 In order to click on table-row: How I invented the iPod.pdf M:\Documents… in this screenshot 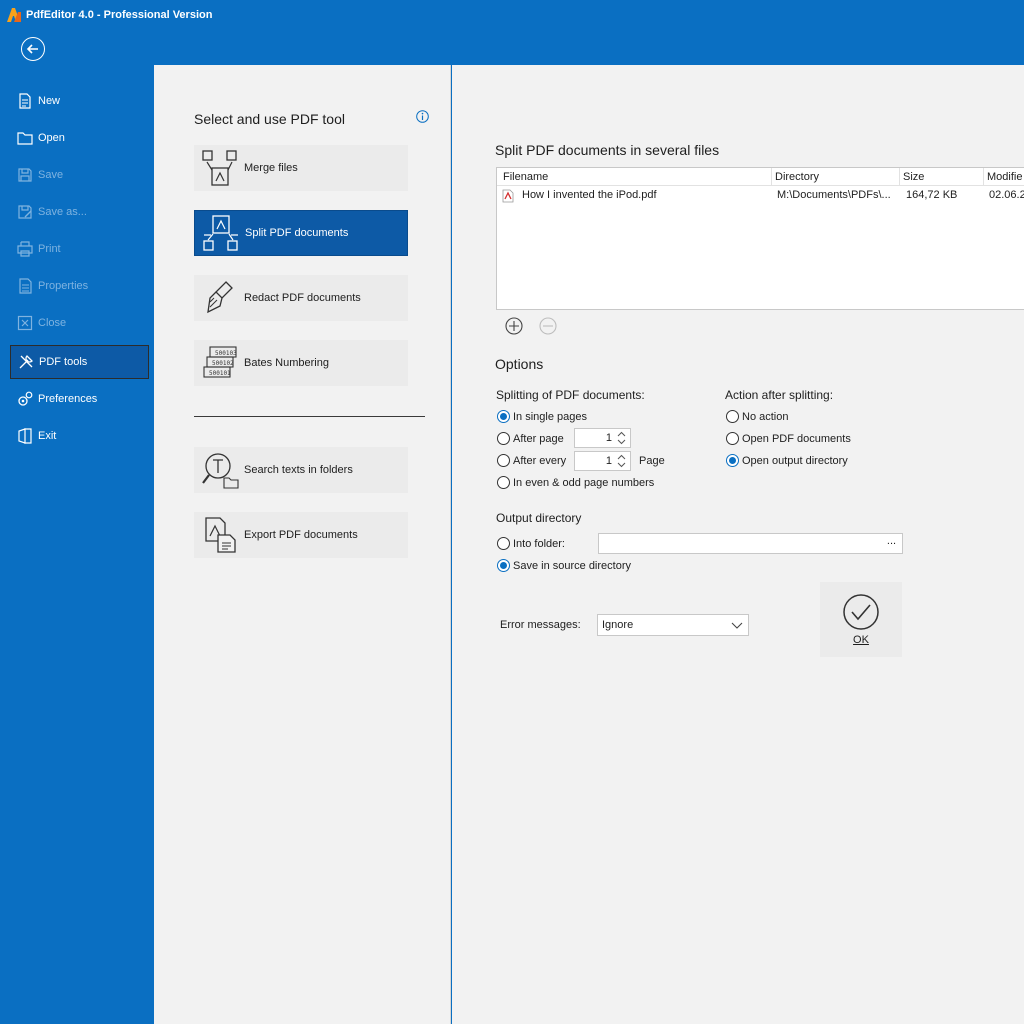, I will do `click(760, 196)`.